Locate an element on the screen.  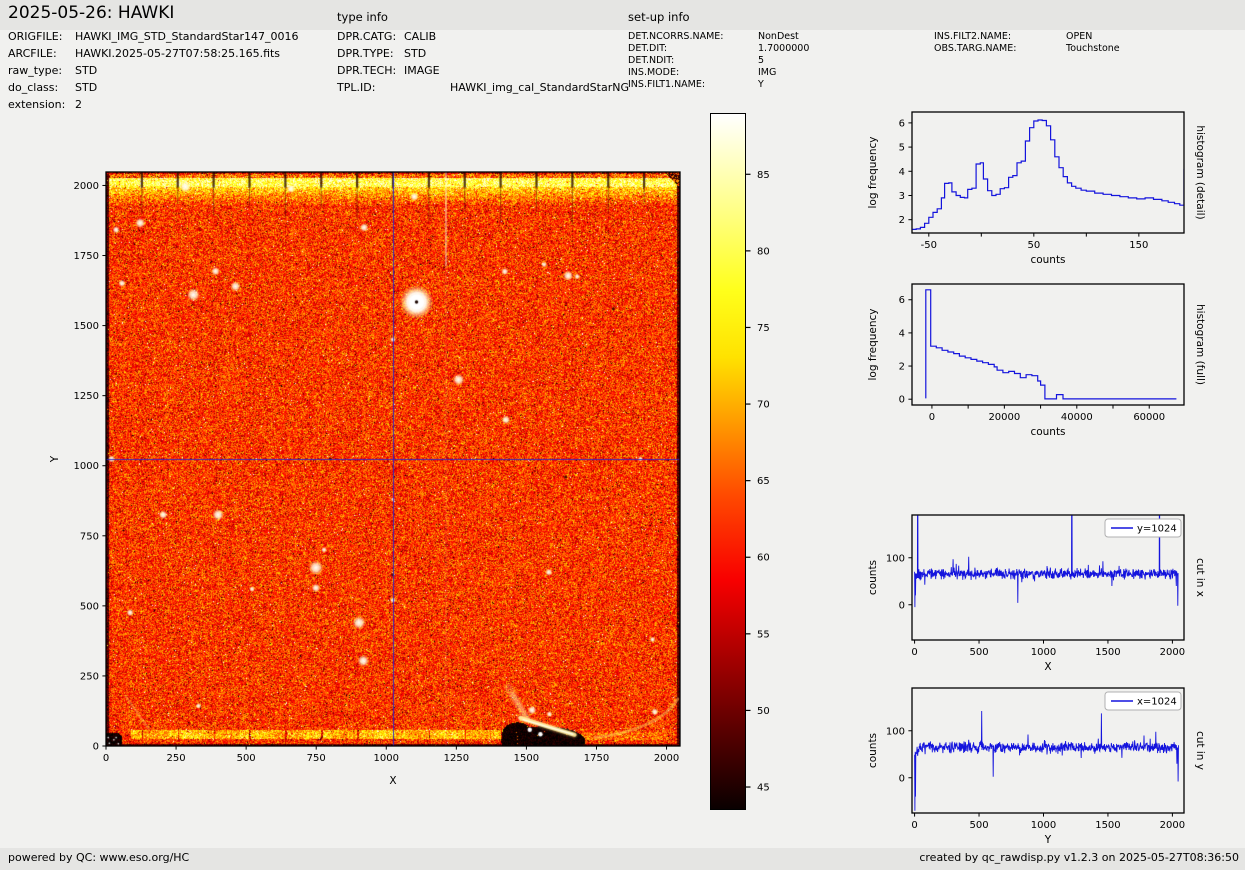
setup-info-row: INS.MODE: IMG is located at coordinates (702, 72).